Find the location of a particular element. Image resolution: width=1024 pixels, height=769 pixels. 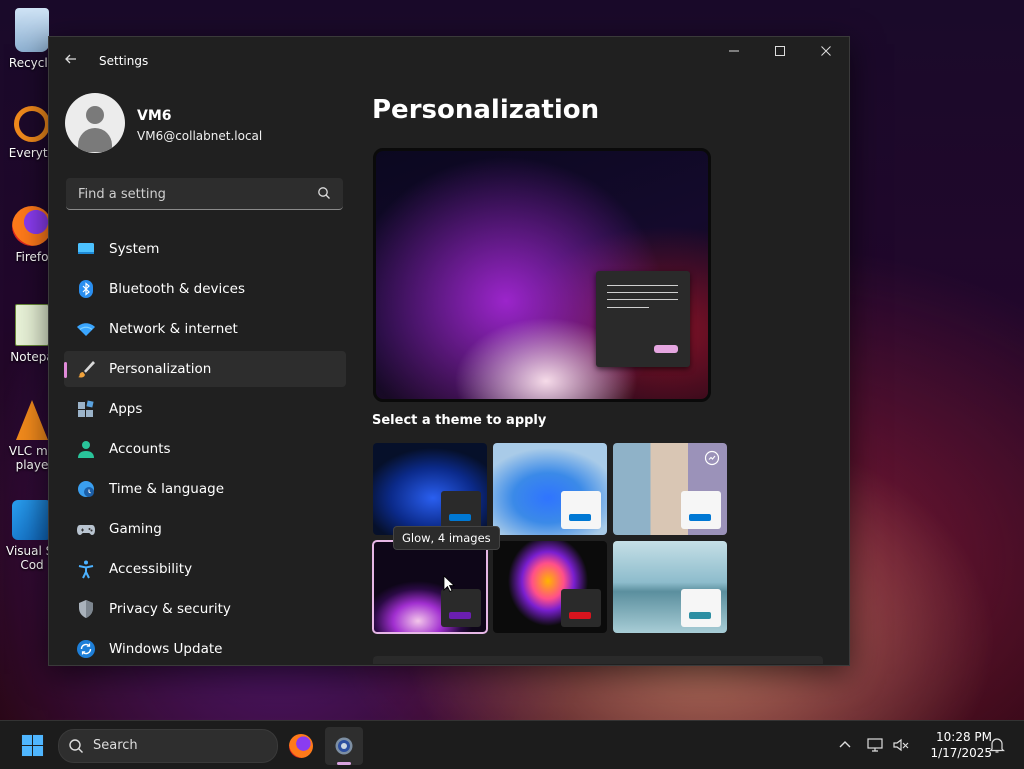

next-section-card is located at coordinates (598, 660).